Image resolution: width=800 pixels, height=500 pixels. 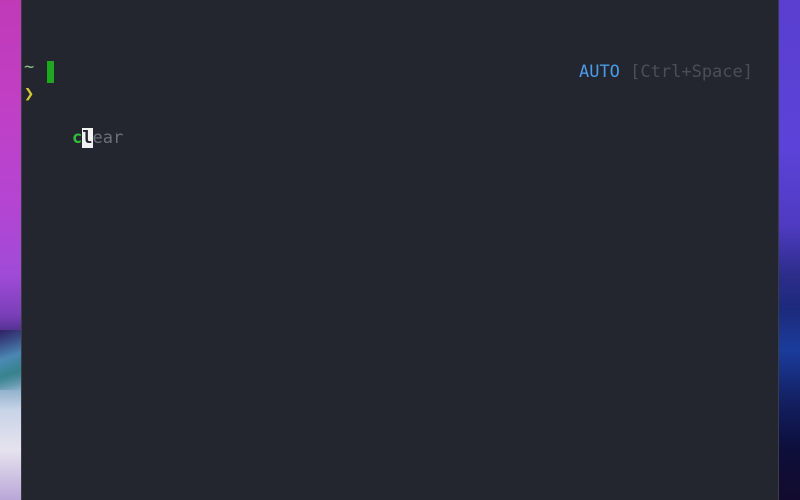 I want to click on mode-indicator-bar, so click(x=50, y=72).